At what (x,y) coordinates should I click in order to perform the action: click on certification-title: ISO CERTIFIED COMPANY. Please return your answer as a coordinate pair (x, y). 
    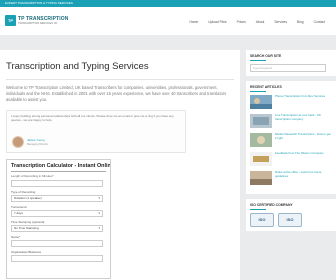
    Looking at the image, I should click on (271, 205).